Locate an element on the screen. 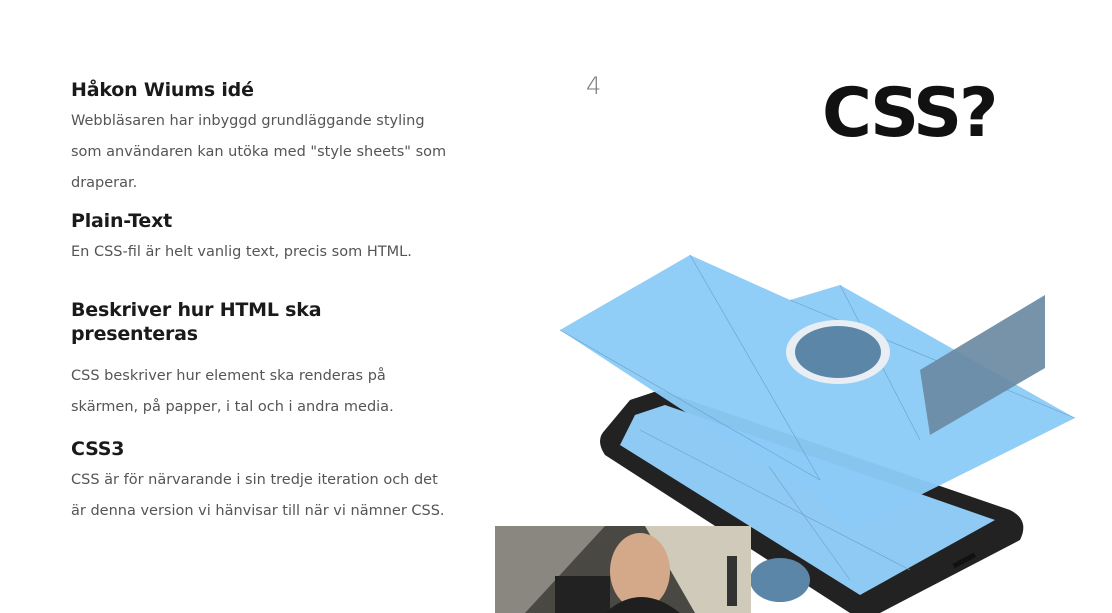 The image size is (1112, 613). page-number: 4 is located at coordinates (594, 86).